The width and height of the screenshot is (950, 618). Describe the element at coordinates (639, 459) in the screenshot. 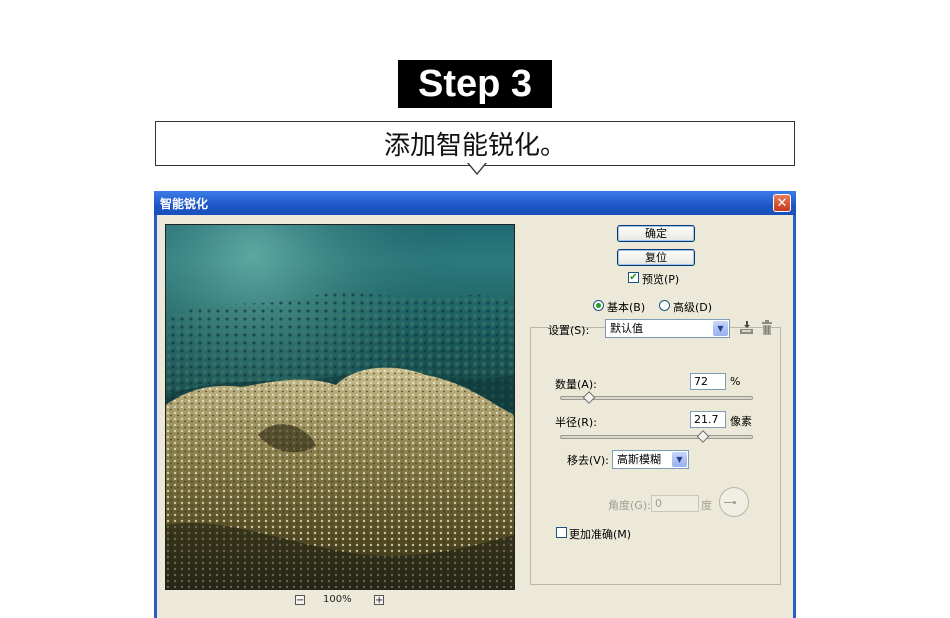

I see `remove-value: 高斯模糊` at that location.